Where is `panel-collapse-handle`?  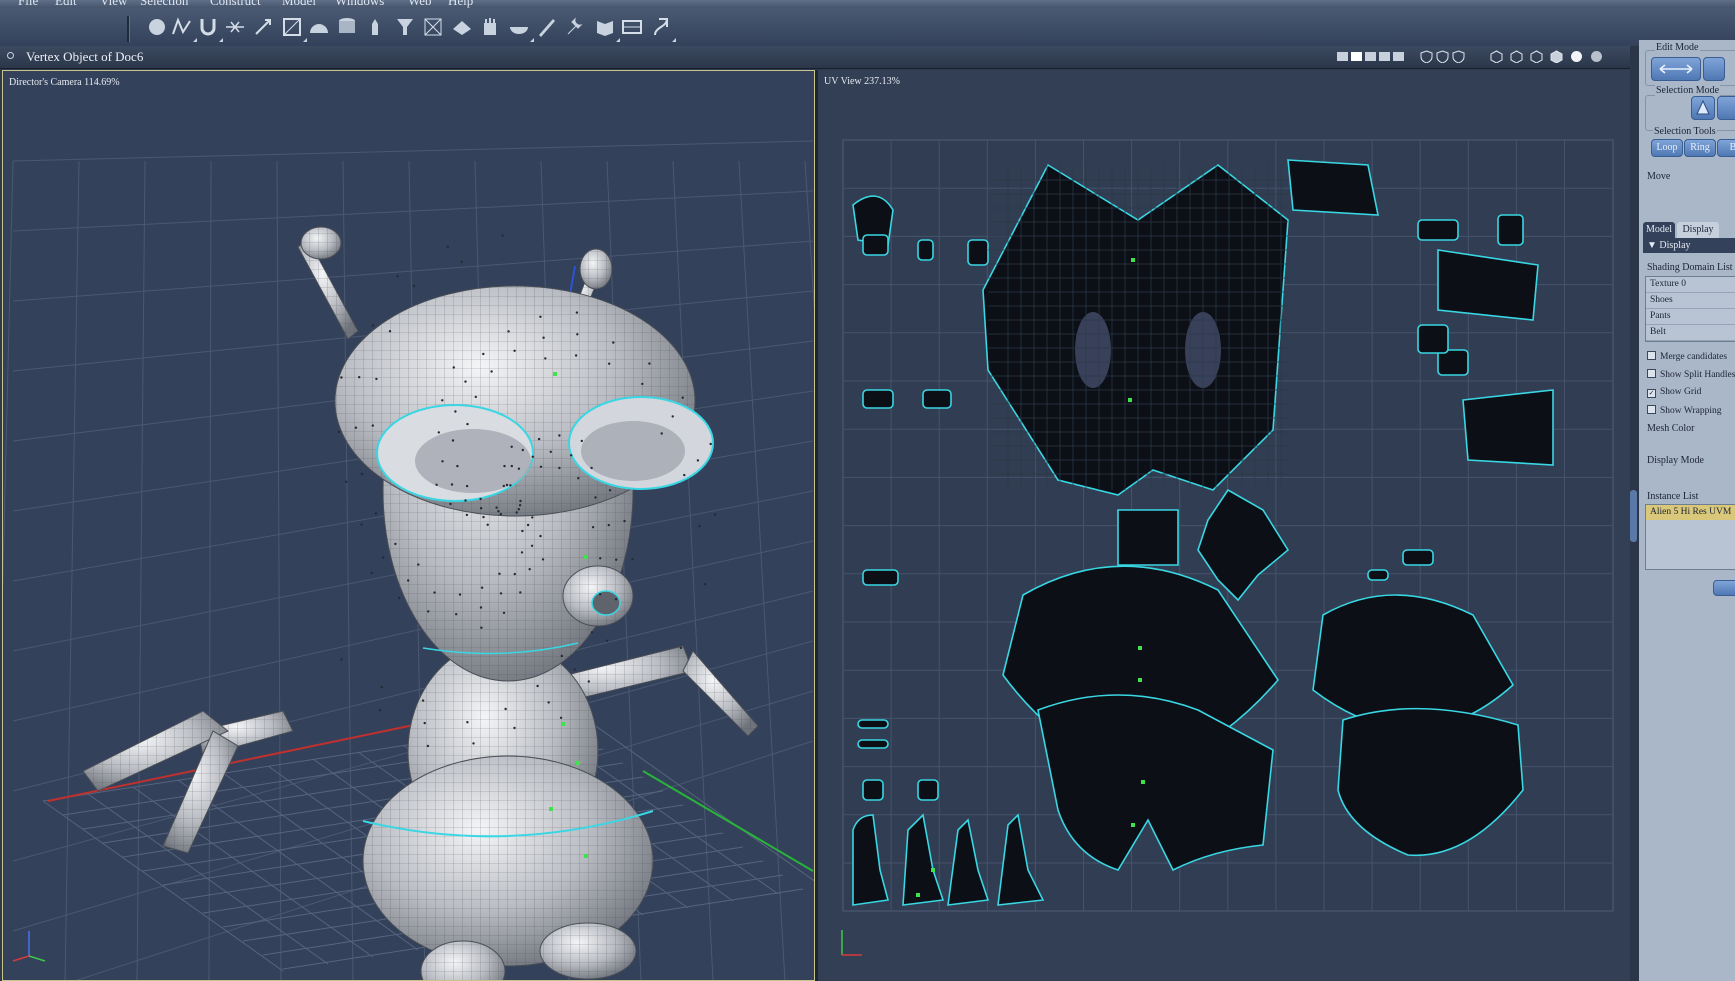 panel-collapse-handle is located at coordinates (1633, 516).